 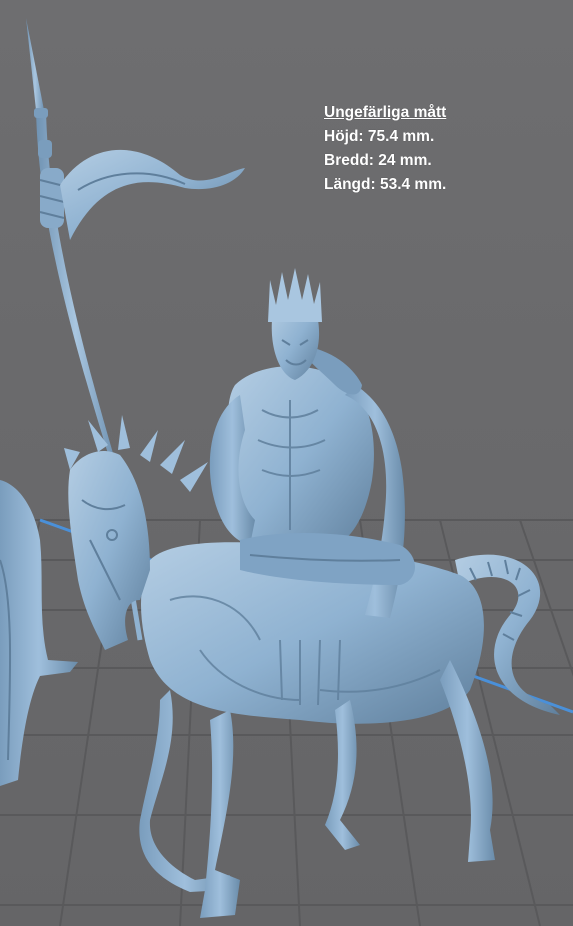 What do you see at coordinates (379, 136) in the screenshot?
I see `dimension-height: Höjd: 75.4 mm.` at bounding box center [379, 136].